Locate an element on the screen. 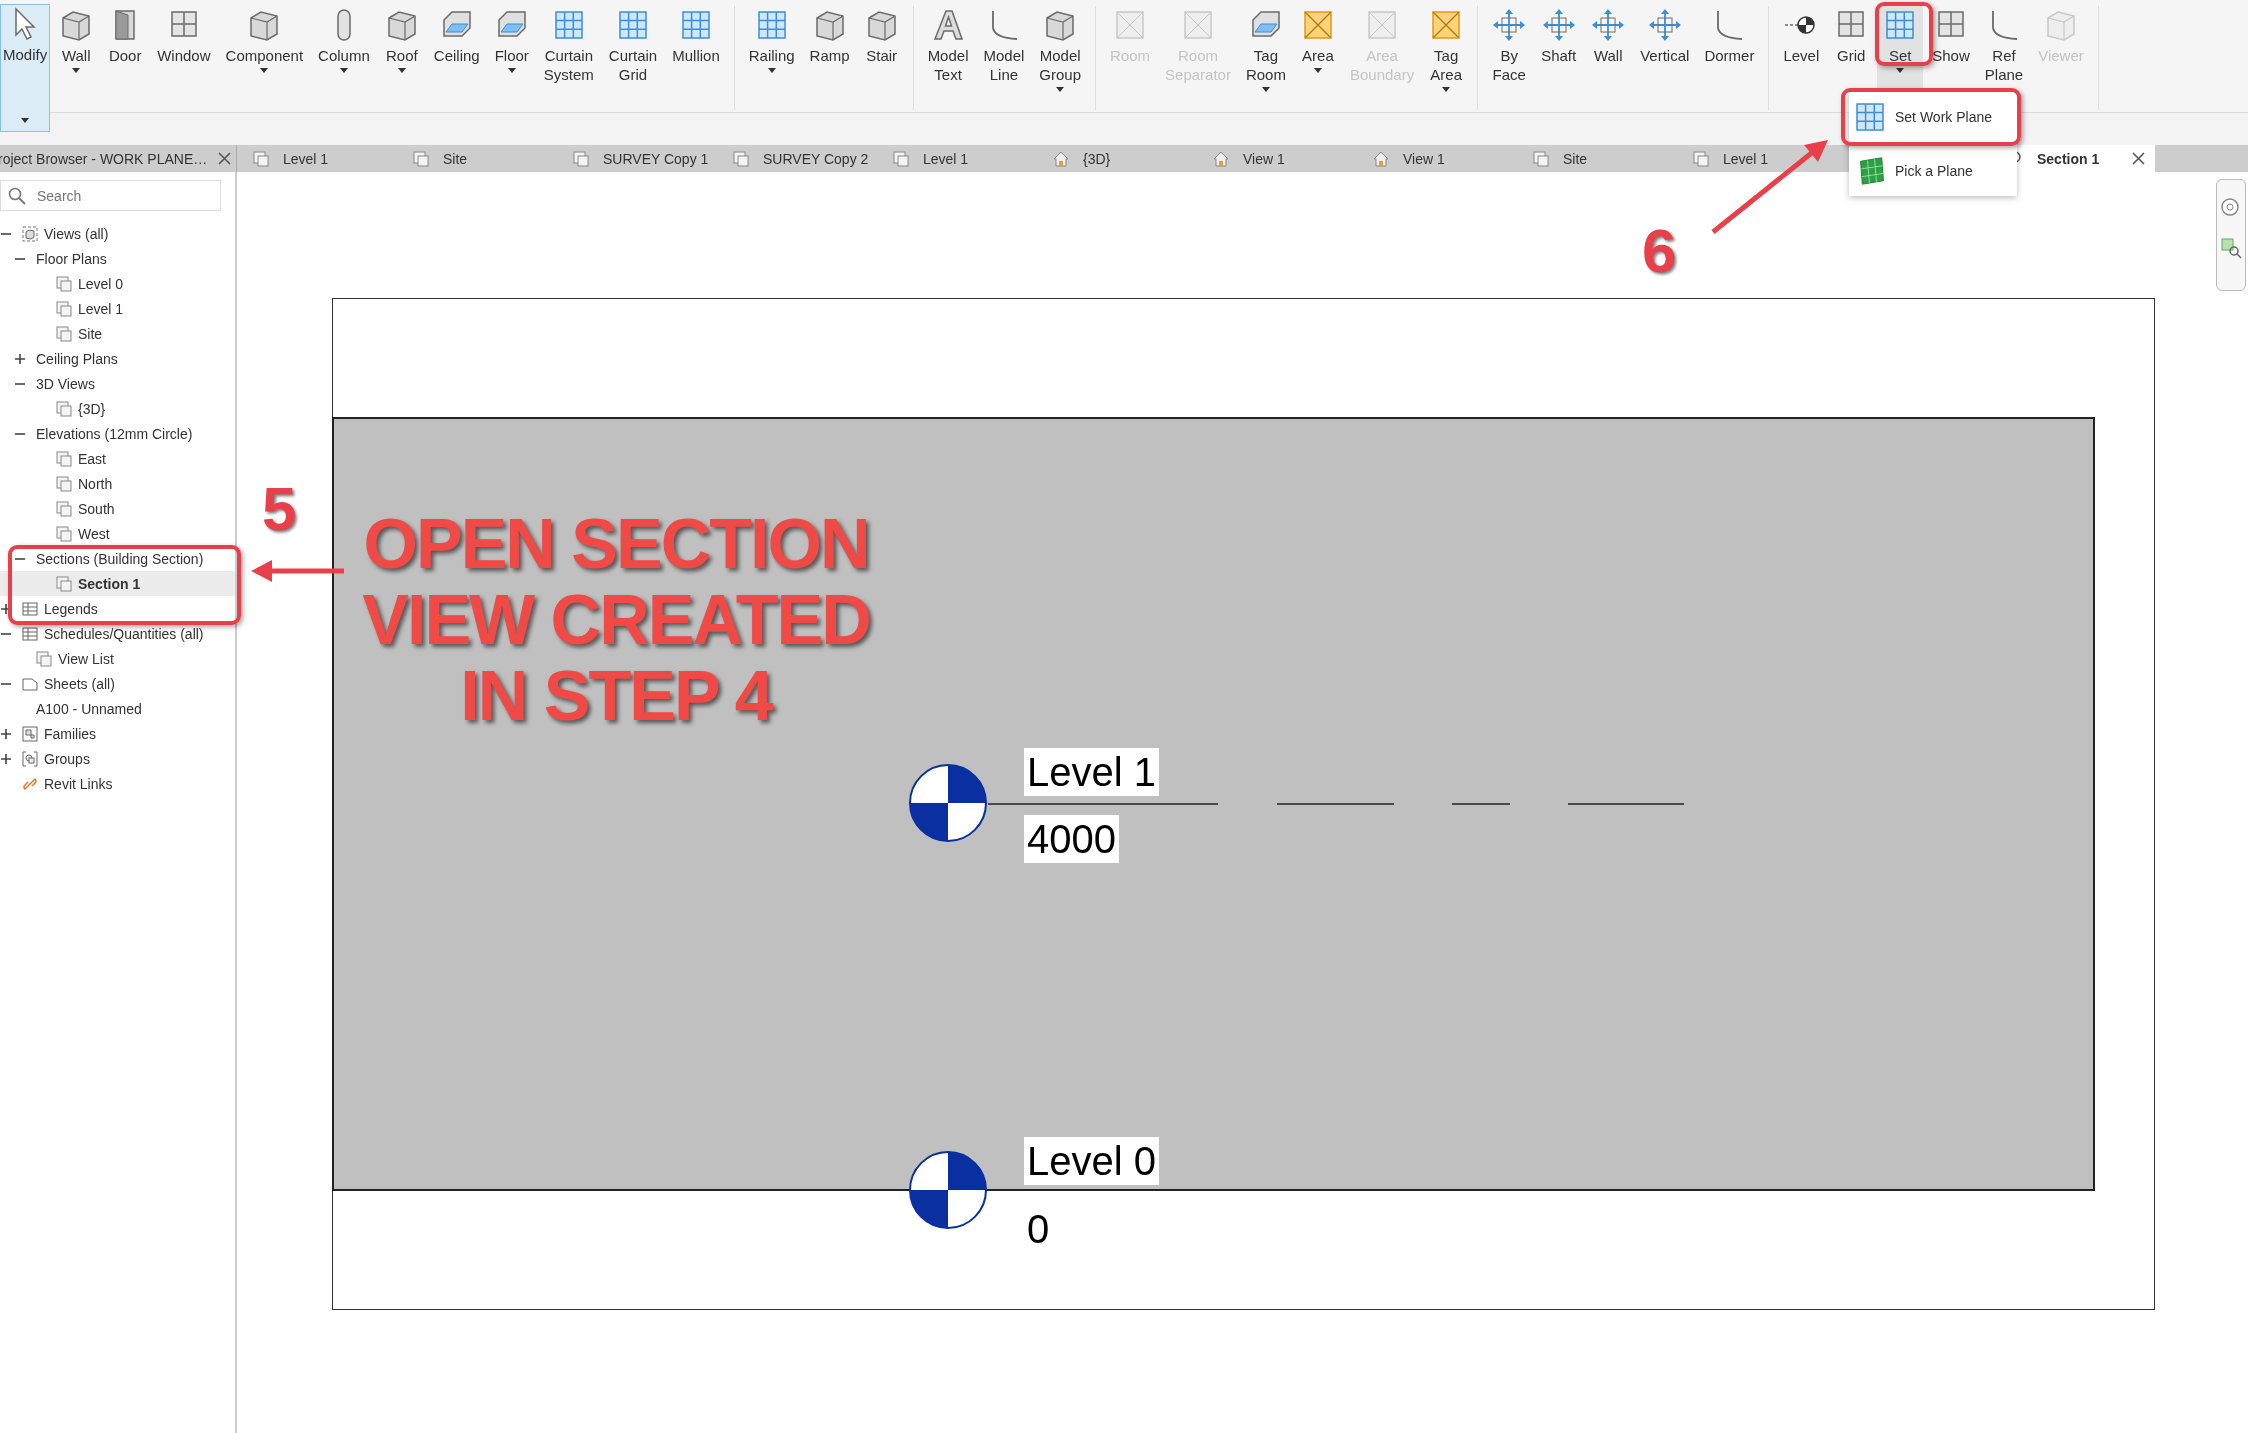 The image size is (2248, 1433). tree-item: Families is located at coordinates (117, 733).